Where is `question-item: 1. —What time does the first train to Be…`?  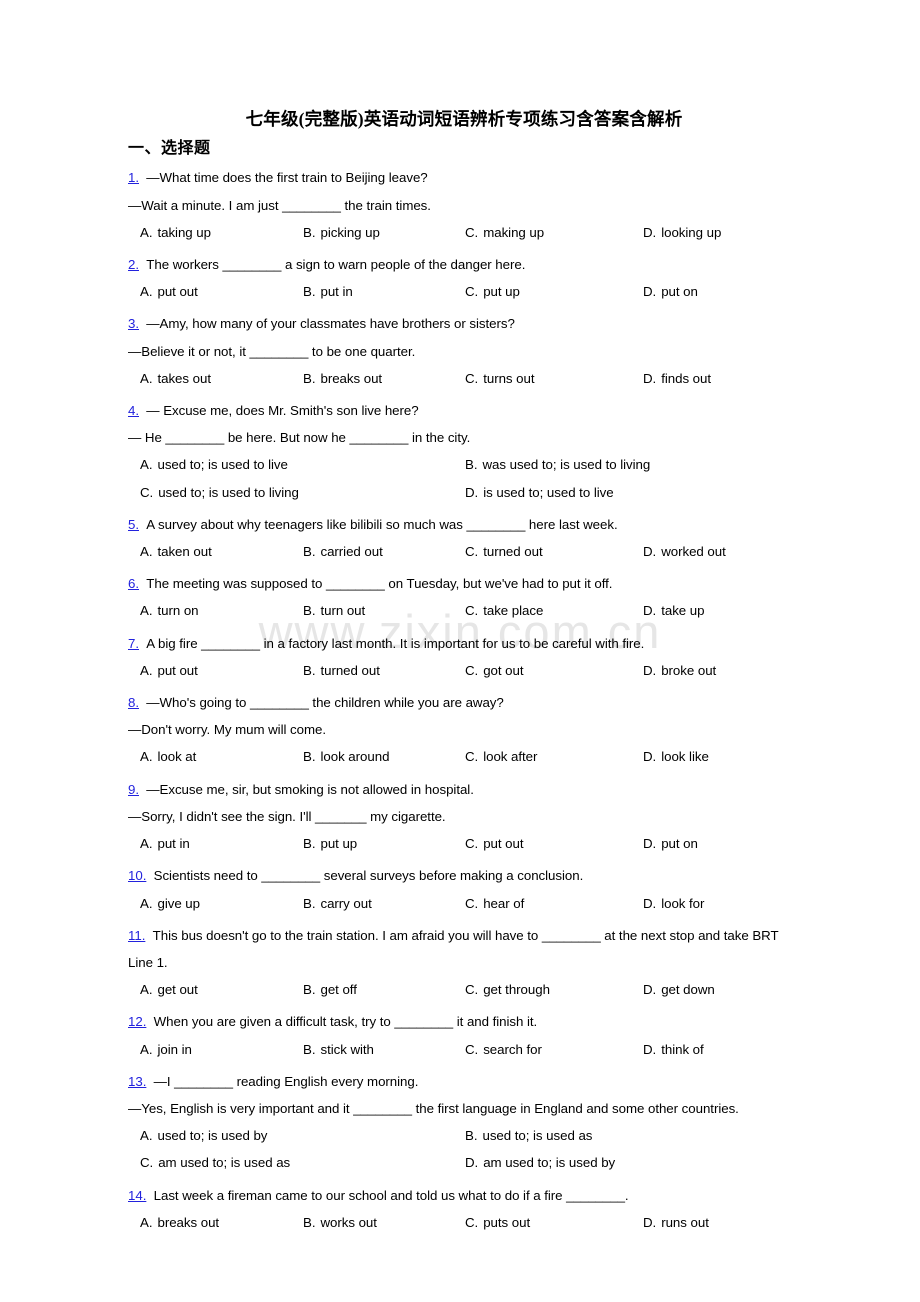 question-item: 1. —What time does the first train to Be… is located at coordinates (464, 205).